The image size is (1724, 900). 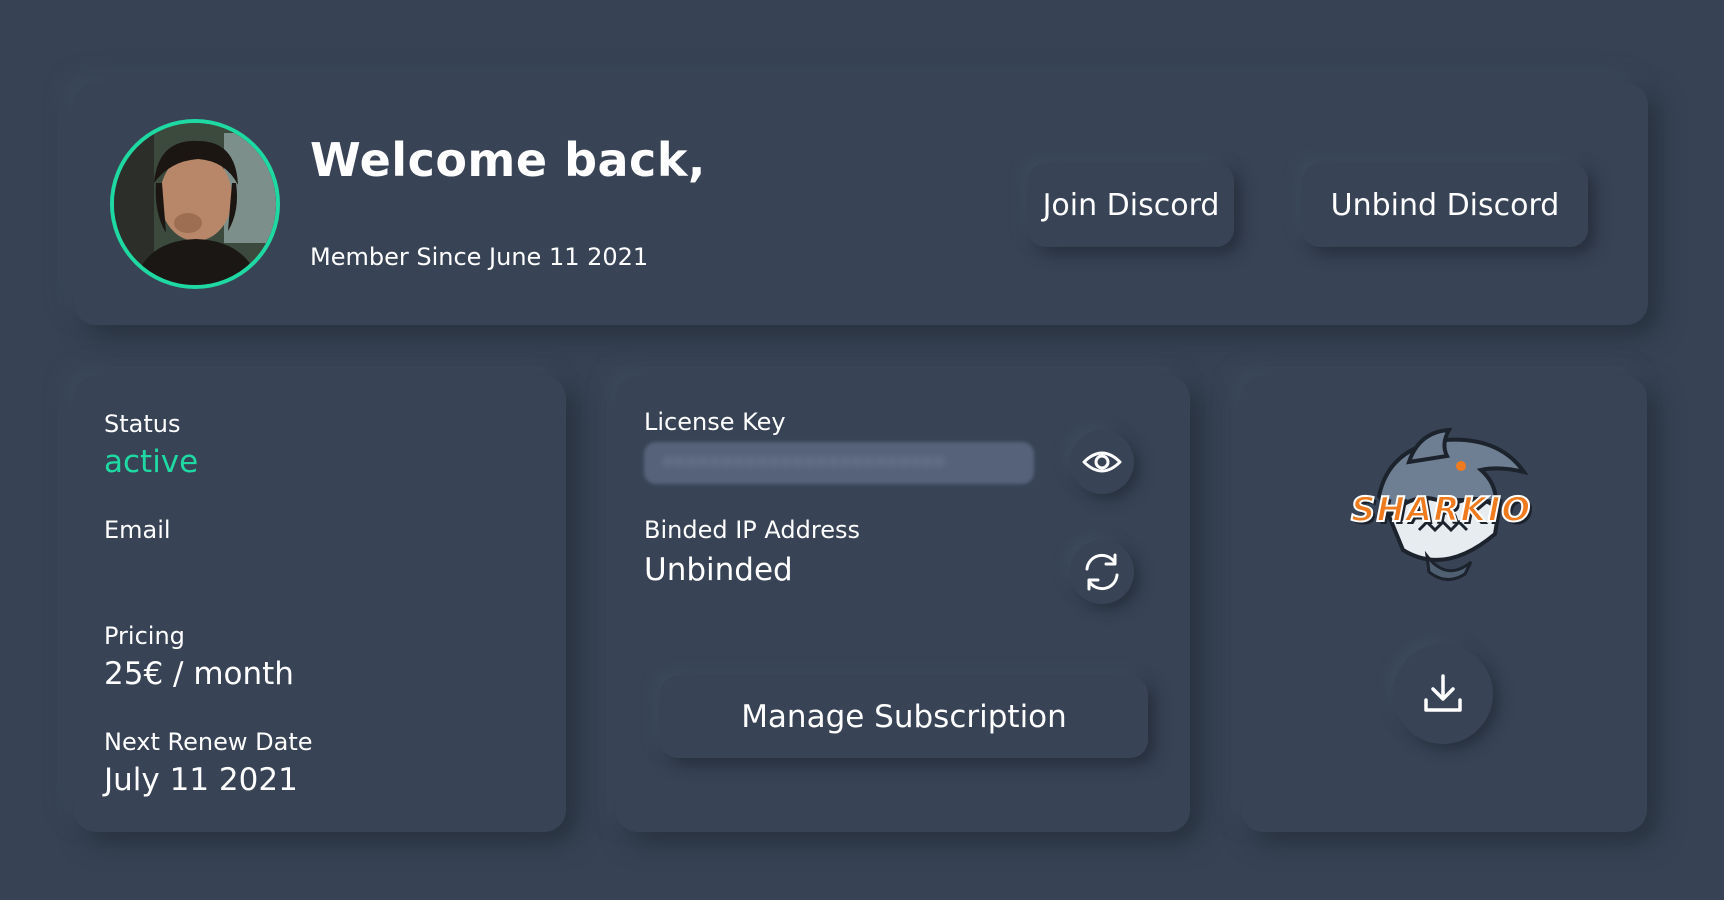 I want to click on reveal-key-button, so click(x=1102, y=462).